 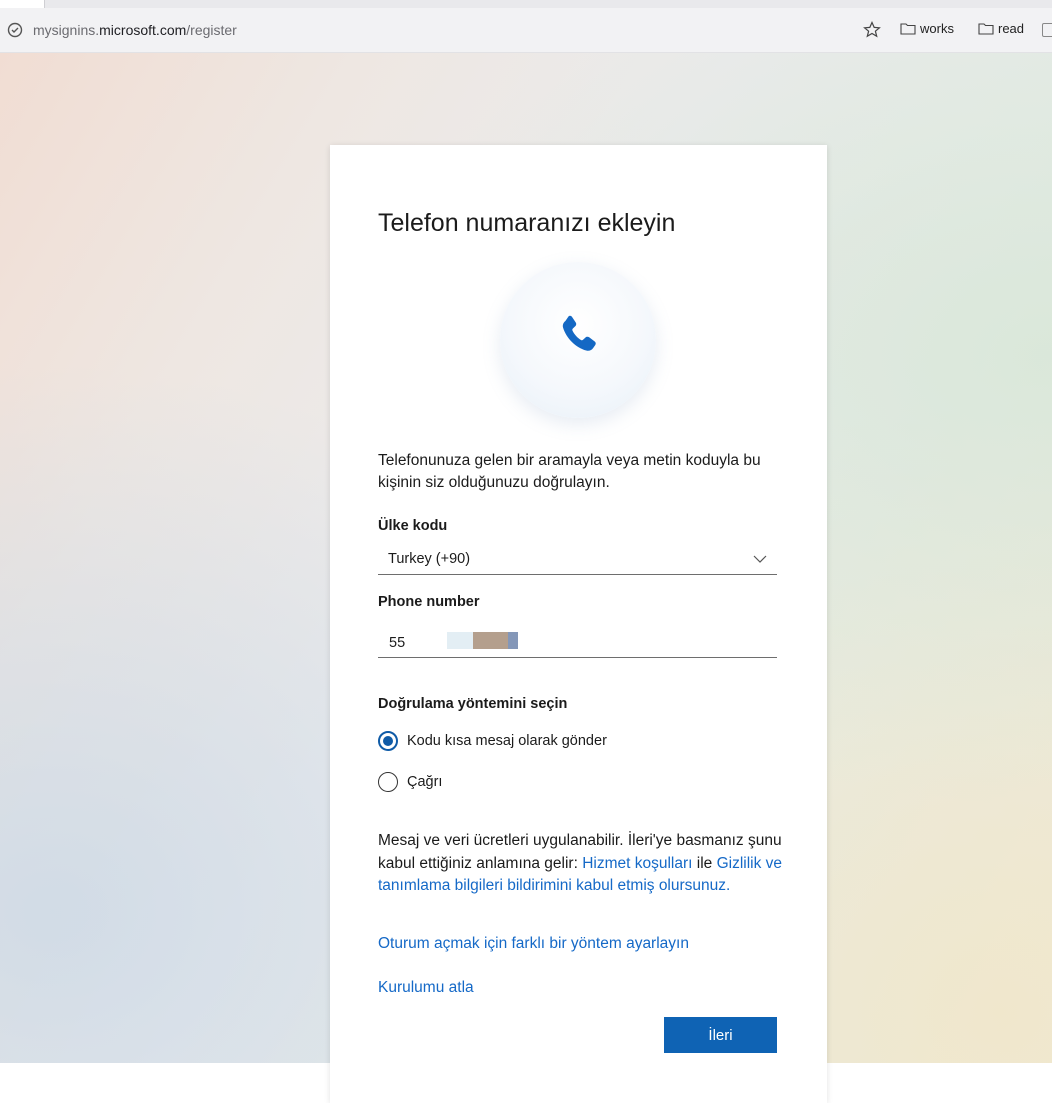 I want to click on country-code-value: Turkey (+90), so click(x=429, y=559).